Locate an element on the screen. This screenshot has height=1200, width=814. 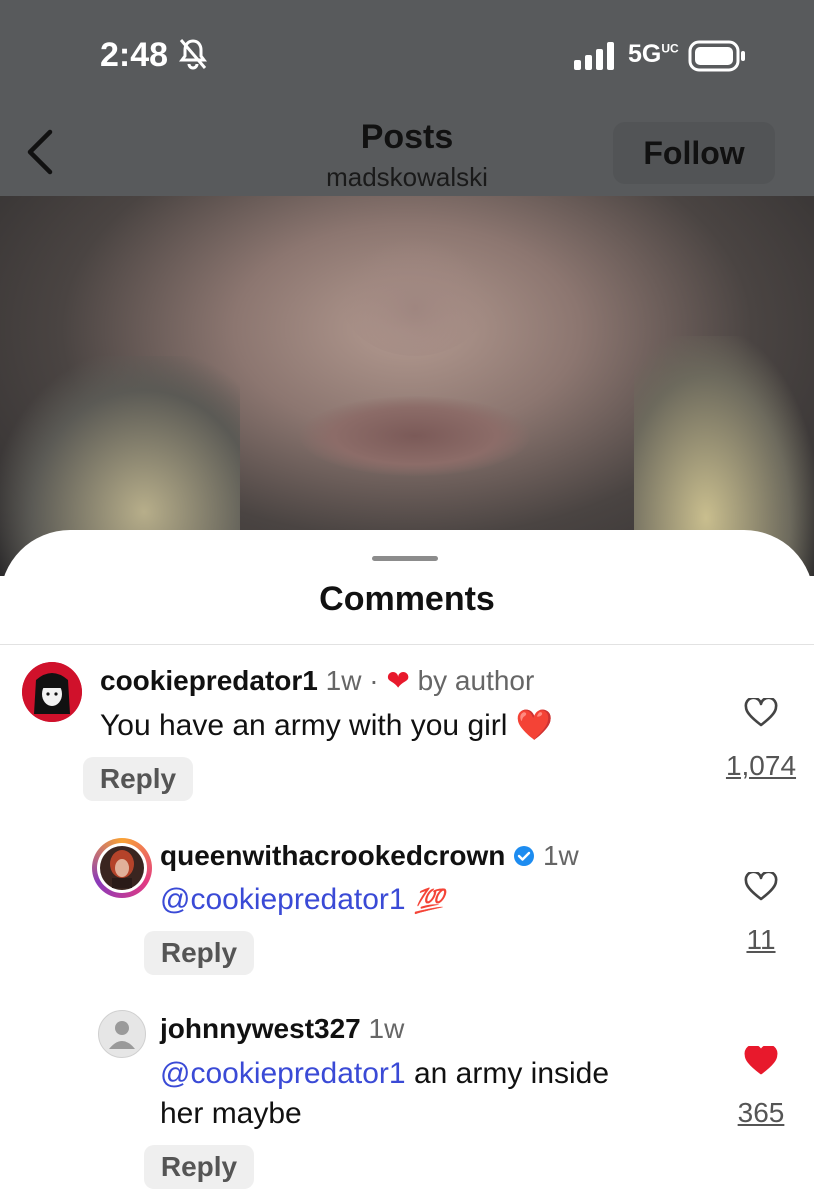
status-bar: 2:48 5GUC is located at coordinates (407, 55).